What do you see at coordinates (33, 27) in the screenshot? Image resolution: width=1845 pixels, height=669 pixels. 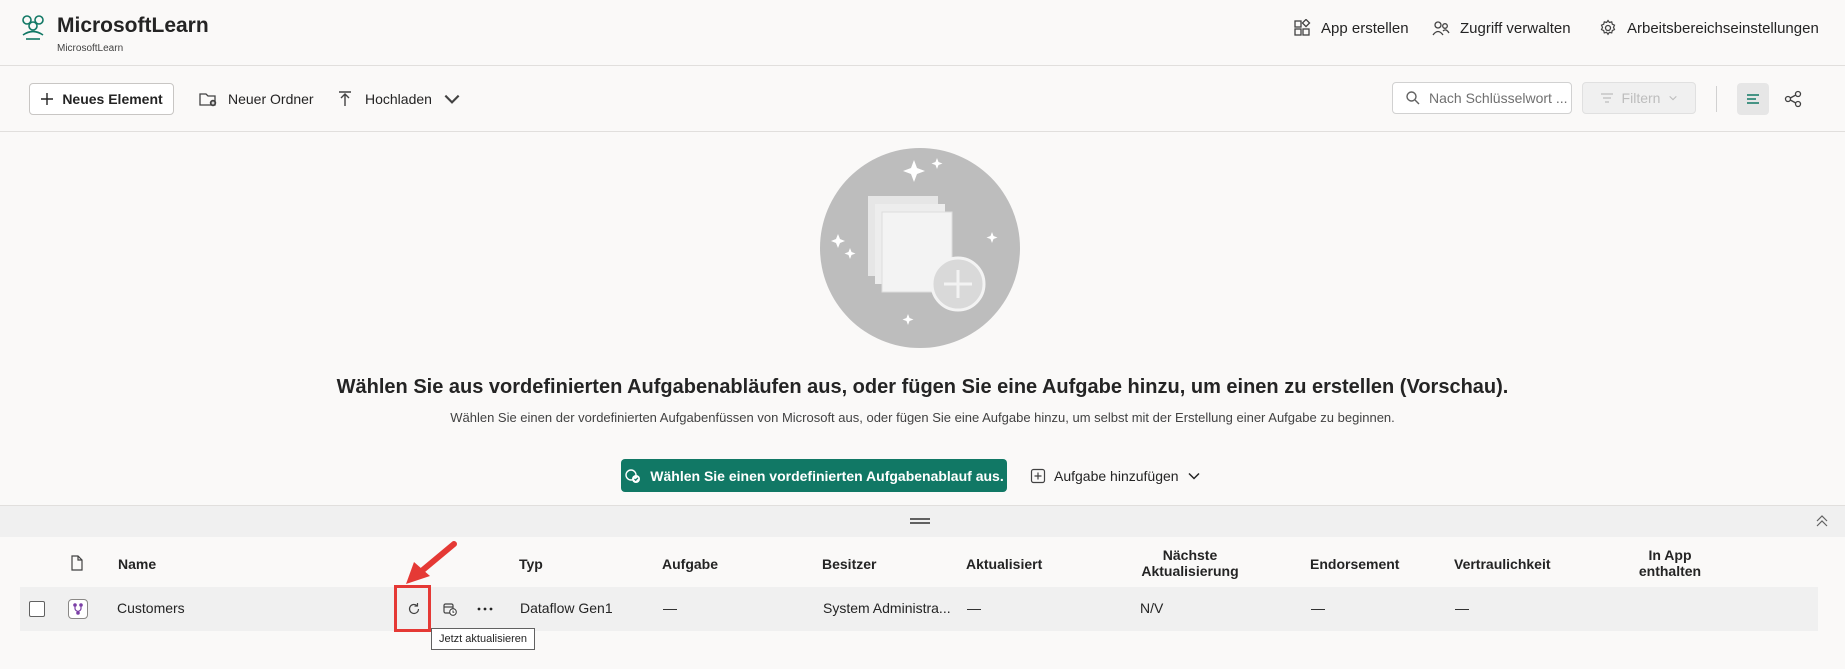 I see `workspace-icon` at bounding box center [33, 27].